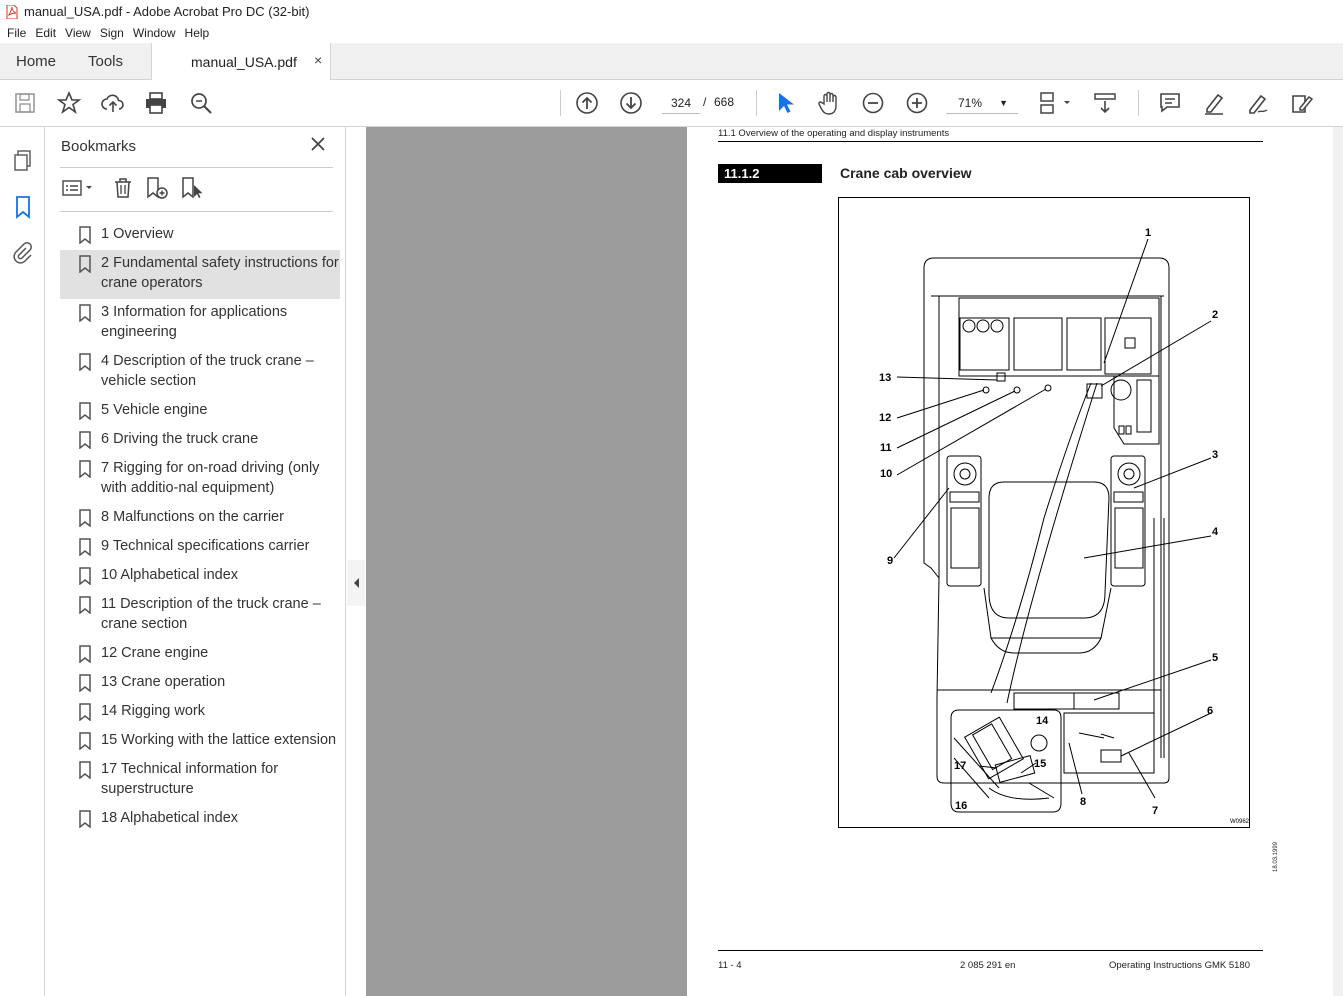 The image size is (1343, 996). What do you see at coordinates (123, 188) in the screenshot?
I see `delete-bookmark-icon` at bounding box center [123, 188].